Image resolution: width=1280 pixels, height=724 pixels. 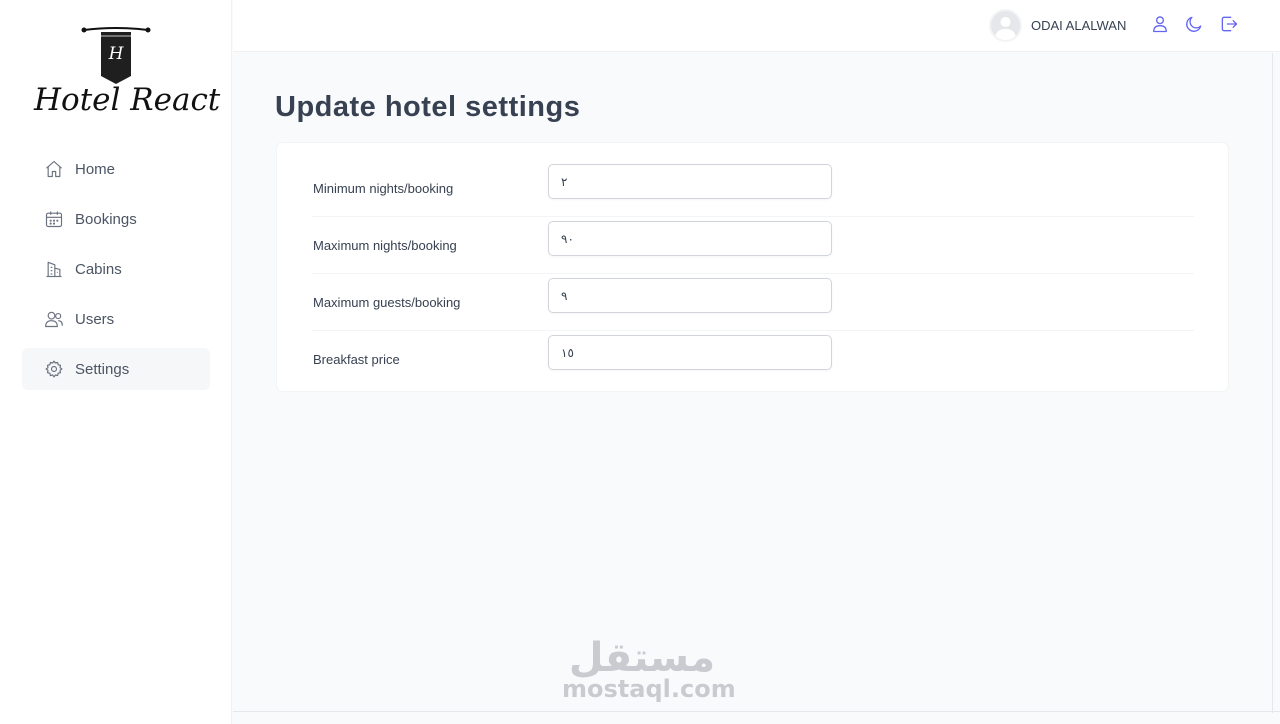 What do you see at coordinates (428, 107) in the screenshot?
I see `page-title: Update hotel settings` at bounding box center [428, 107].